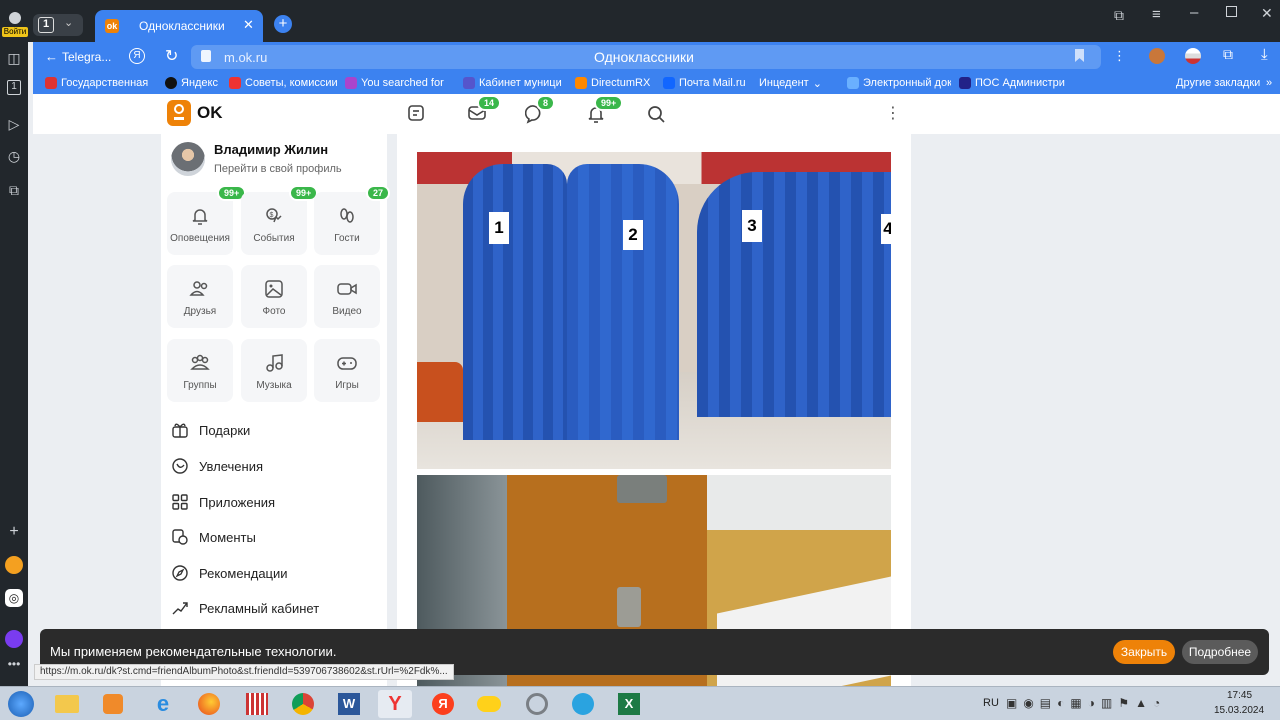  What do you see at coordinates (200, 385) in the screenshot?
I see `tile-label: Группы` at bounding box center [200, 385].